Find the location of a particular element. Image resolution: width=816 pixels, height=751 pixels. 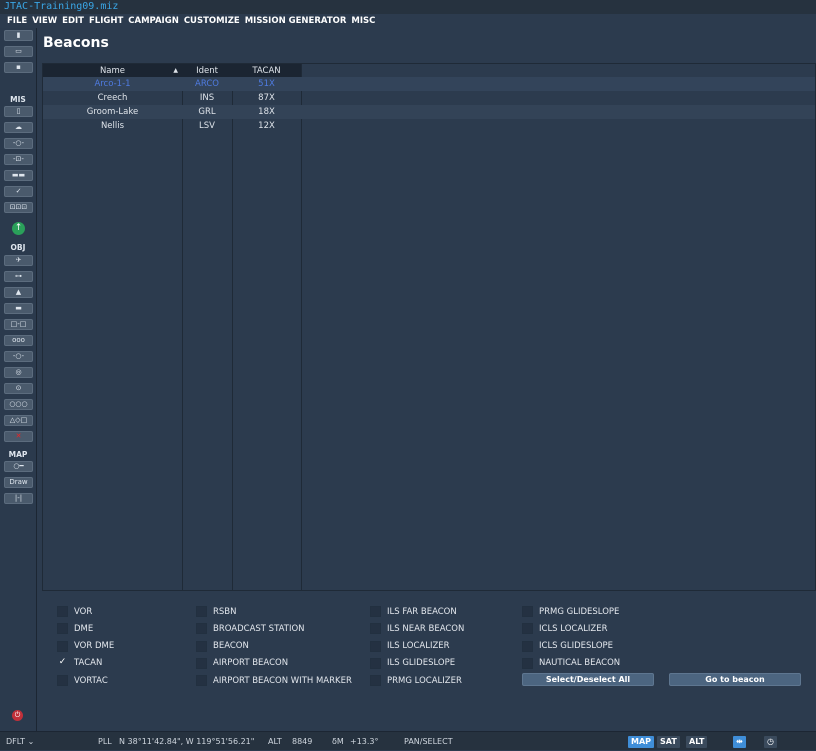

filter-dme-checkbox: DME is located at coordinates (75, 629).